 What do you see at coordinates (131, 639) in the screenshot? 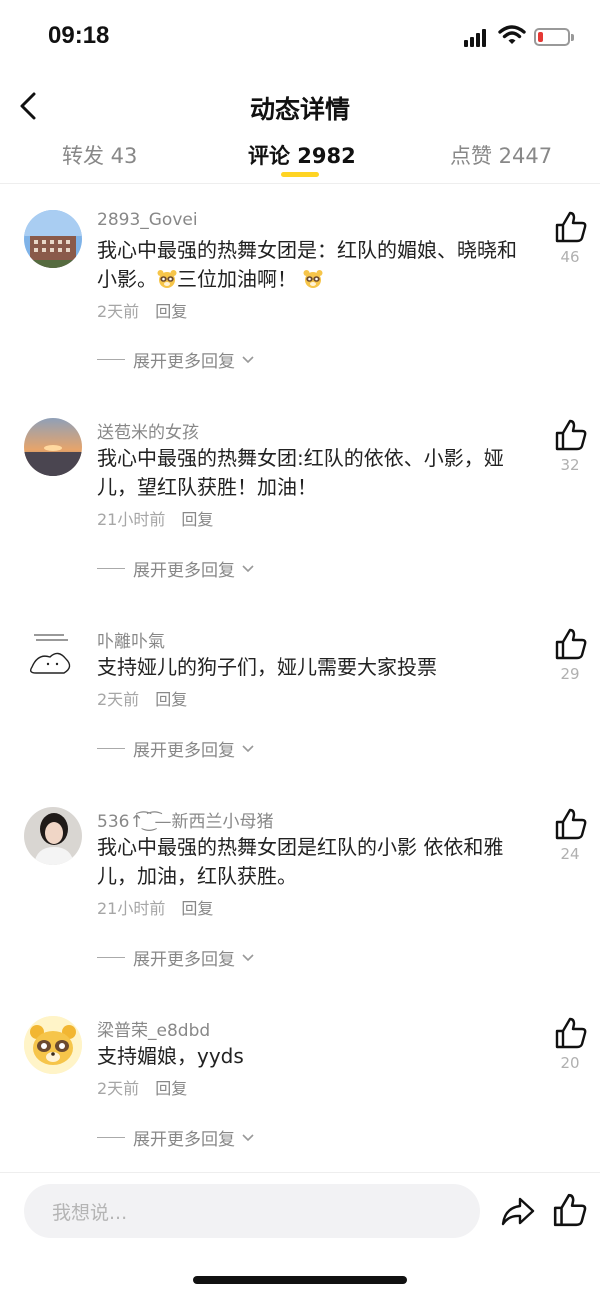
I see `username: 卟離卟氣` at bounding box center [131, 639].